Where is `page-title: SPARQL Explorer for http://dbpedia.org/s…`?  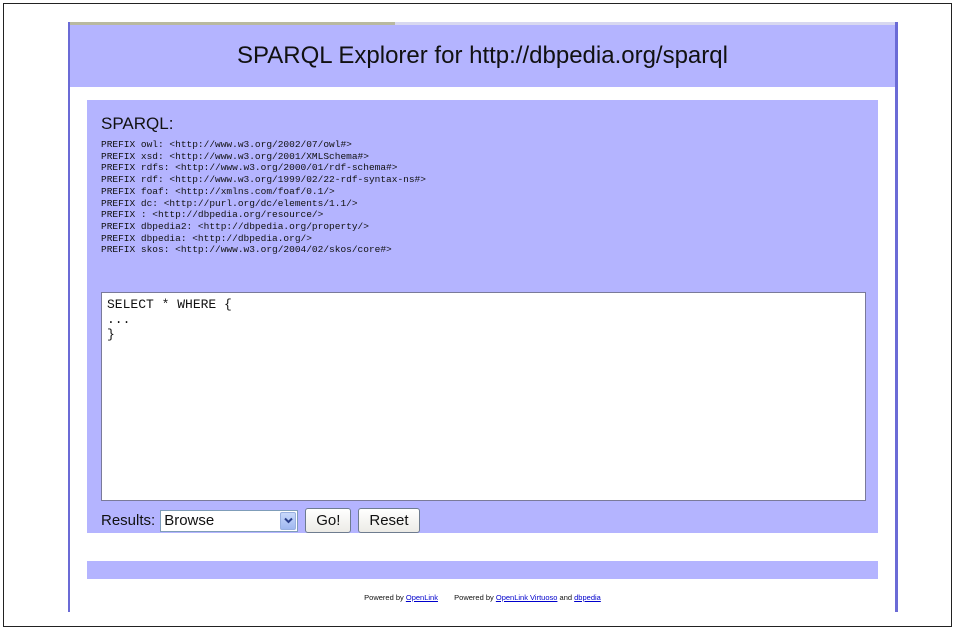
page-title: SPARQL Explorer for http://dbpedia.org/s… is located at coordinates (482, 55).